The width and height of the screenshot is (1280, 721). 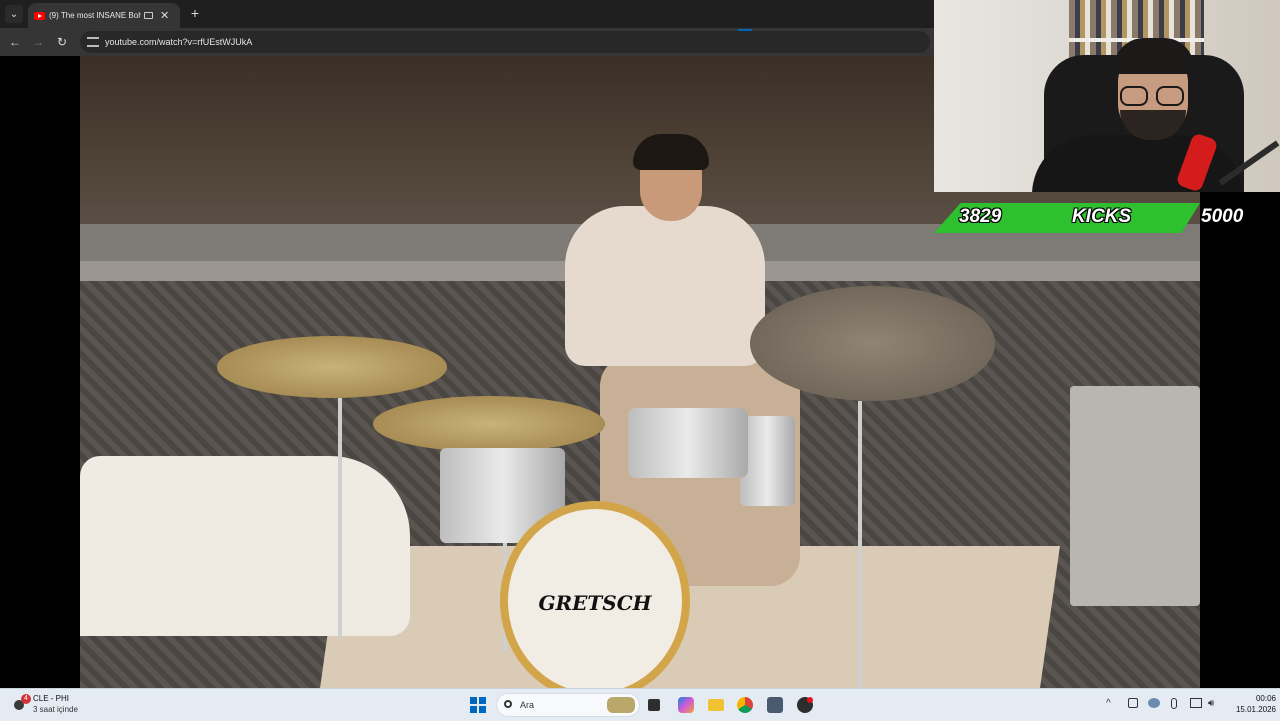 I want to click on active-app-indicator, so click(x=745, y=30).